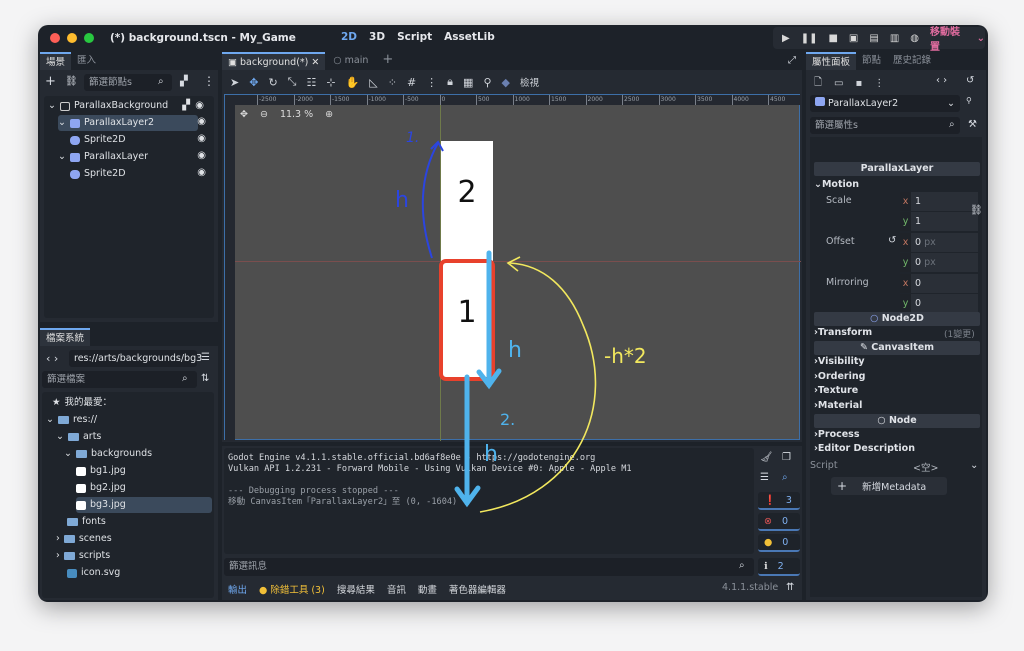 Image resolution: width=1024 pixels, height=651 pixels. Describe the element at coordinates (970, 80) in the screenshot. I see `history-icon: ↺` at that location.